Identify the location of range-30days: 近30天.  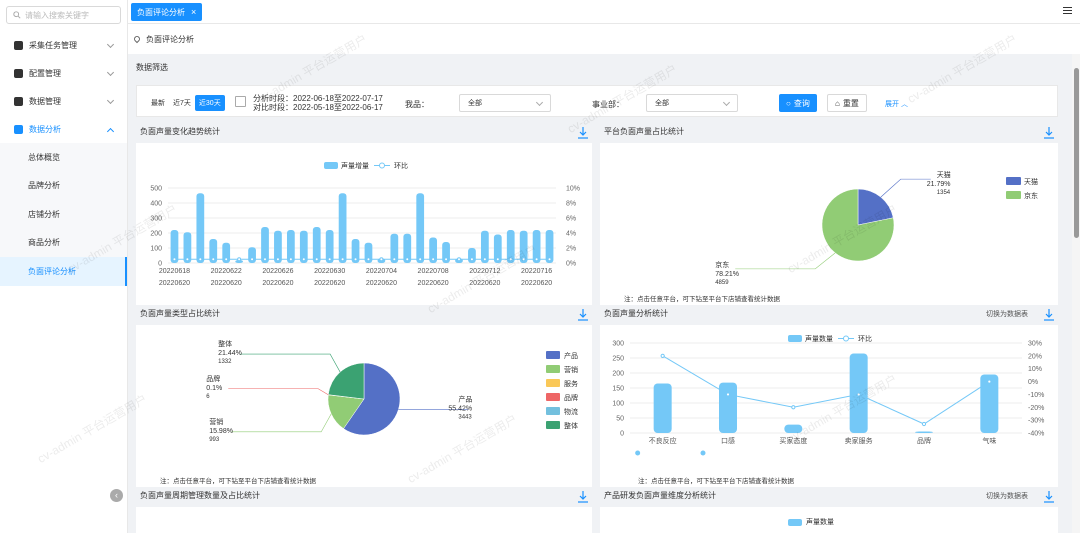
(209, 103).